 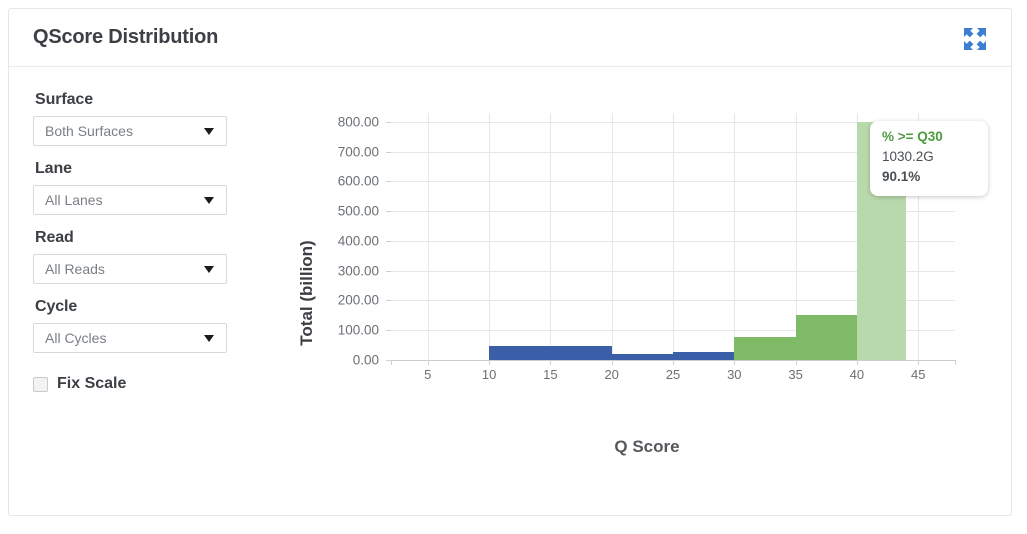 I want to click on lane-select: All Lanes, so click(x=130, y=200).